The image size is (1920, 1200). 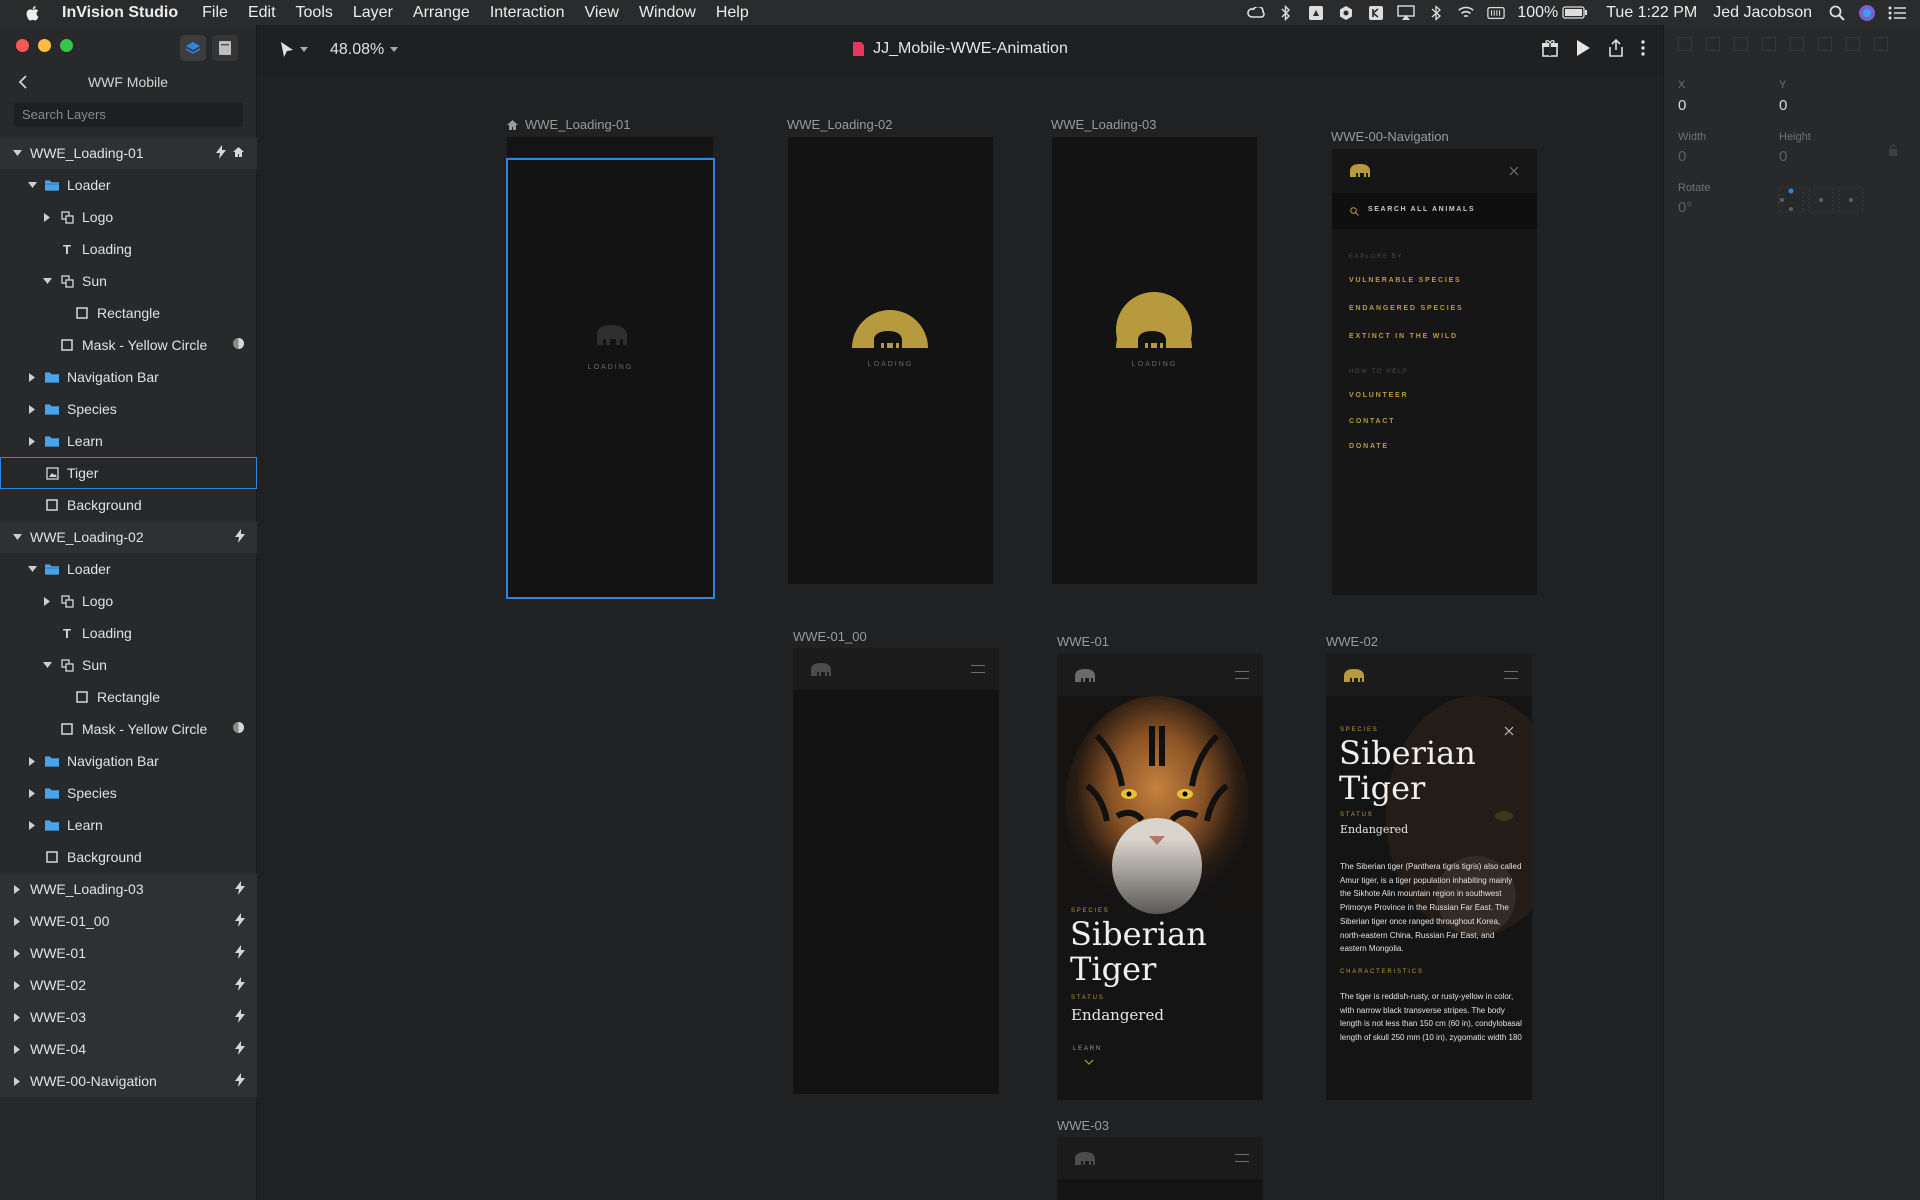 What do you see at coordinates (314, 13) in the screenshot?
I see `menu-tools: Tools` at bounding box center [314, 13].